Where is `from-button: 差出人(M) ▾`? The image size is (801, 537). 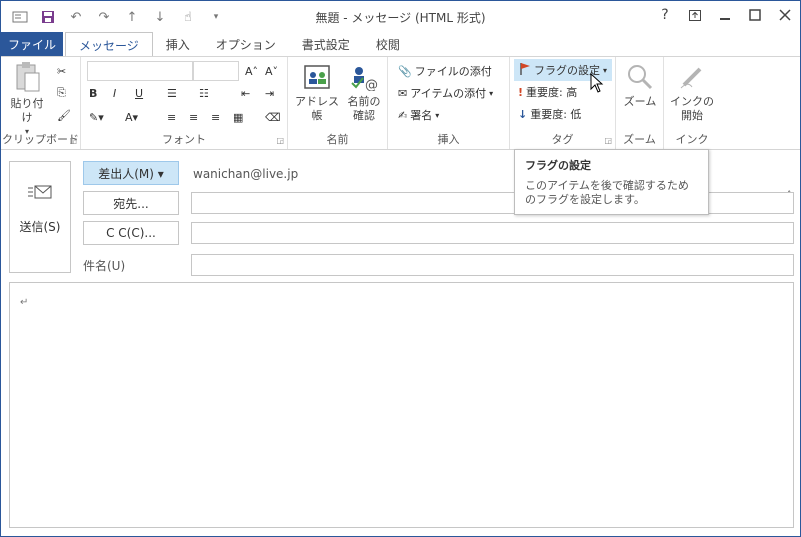 from-button: 差出人(M) ▾ is located at coordinates (131, 173).